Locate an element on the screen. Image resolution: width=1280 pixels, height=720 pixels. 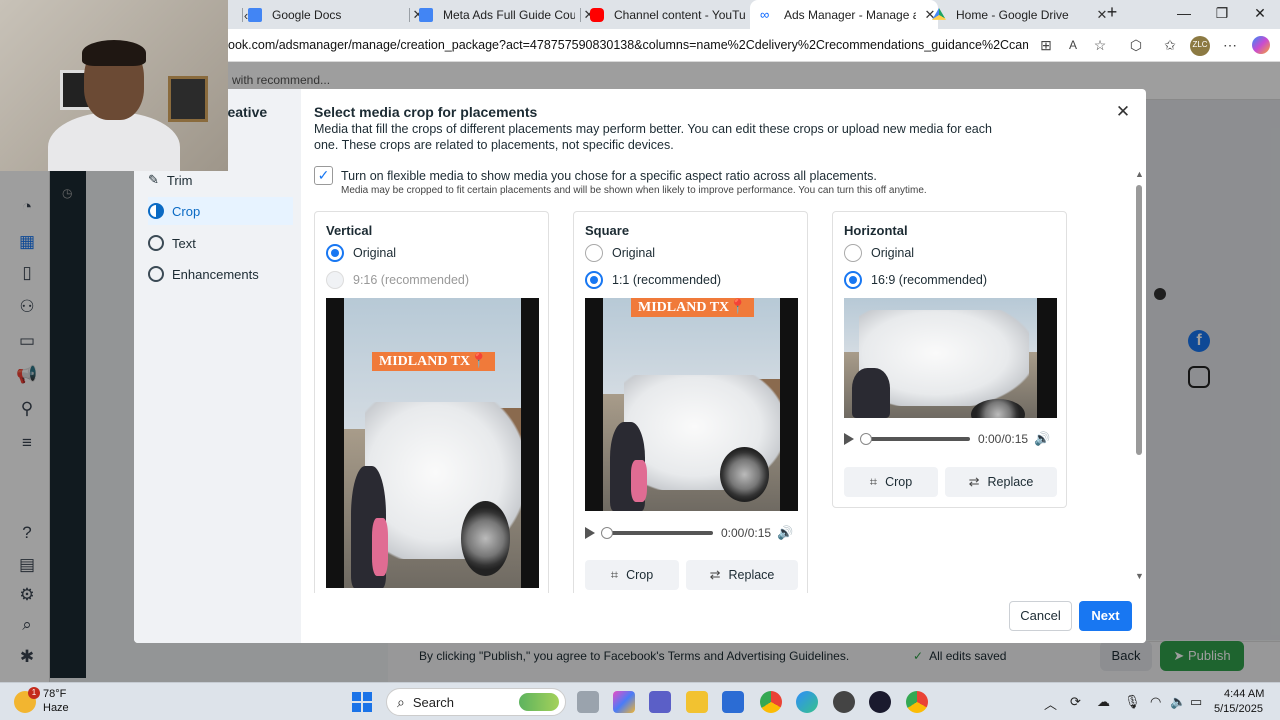
tab-google-drive: Home - Google Drive ✕ is located at coordinates (1021, 15).